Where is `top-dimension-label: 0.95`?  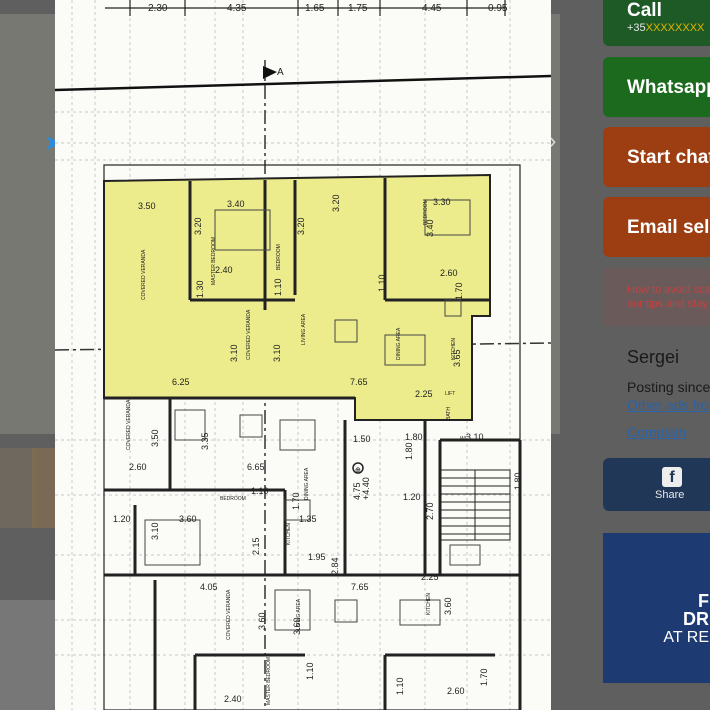 top-dimension-label: 0.95 is located at coordinates (498, 8).